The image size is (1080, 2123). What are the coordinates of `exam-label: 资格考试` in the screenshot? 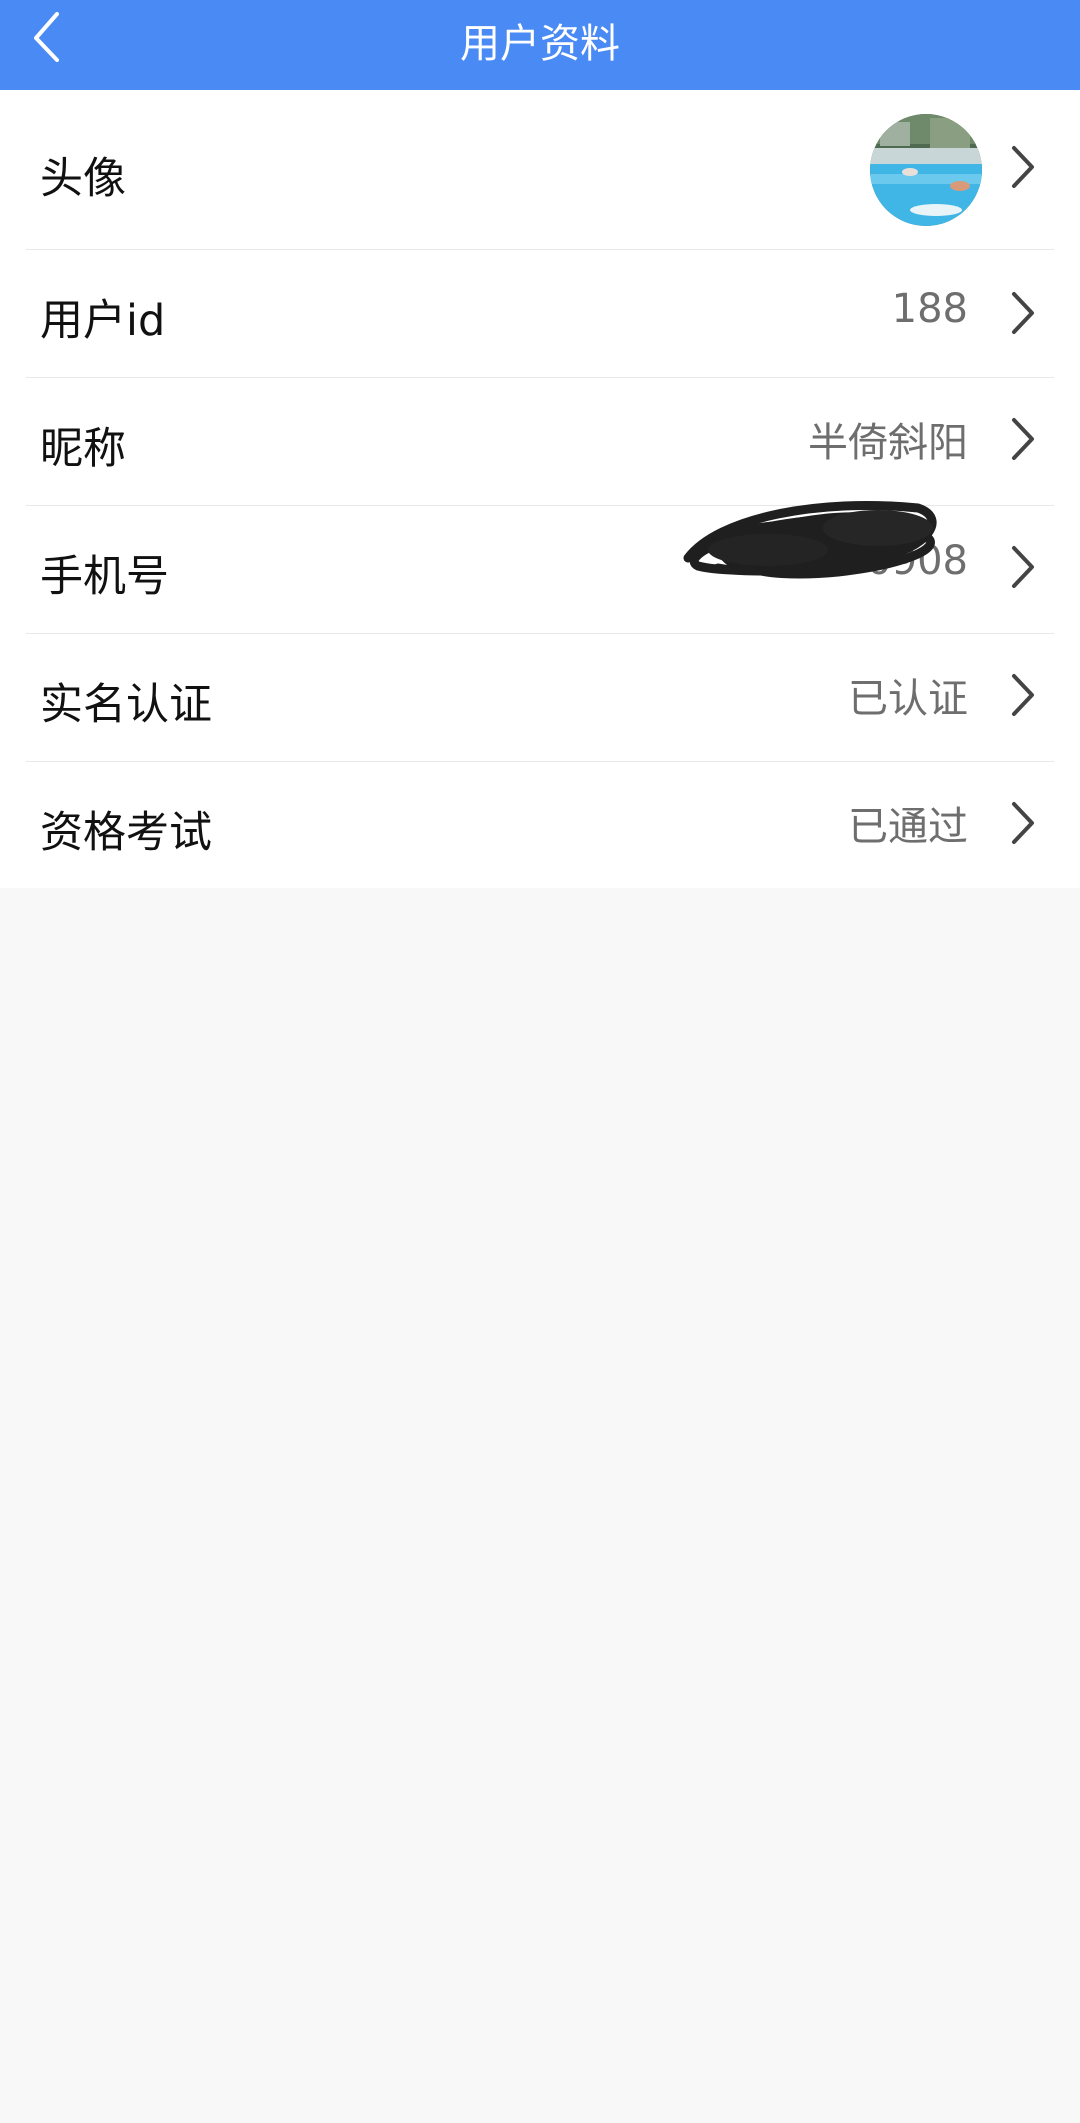 It's located at (126, 833).